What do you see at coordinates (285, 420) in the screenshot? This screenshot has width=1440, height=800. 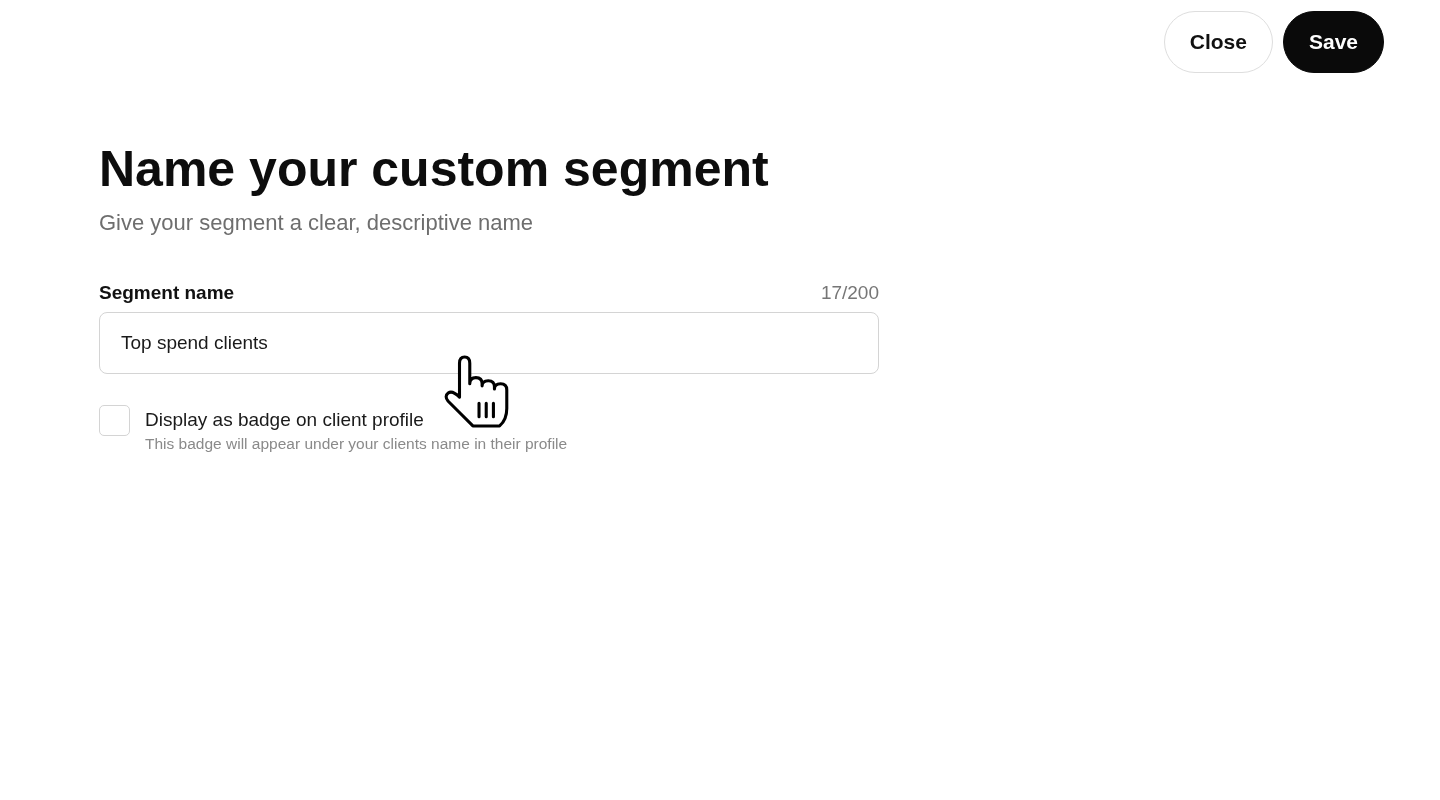 I see `checkbox-label: Display as badge on client profile` at bounding box center [285, 420].